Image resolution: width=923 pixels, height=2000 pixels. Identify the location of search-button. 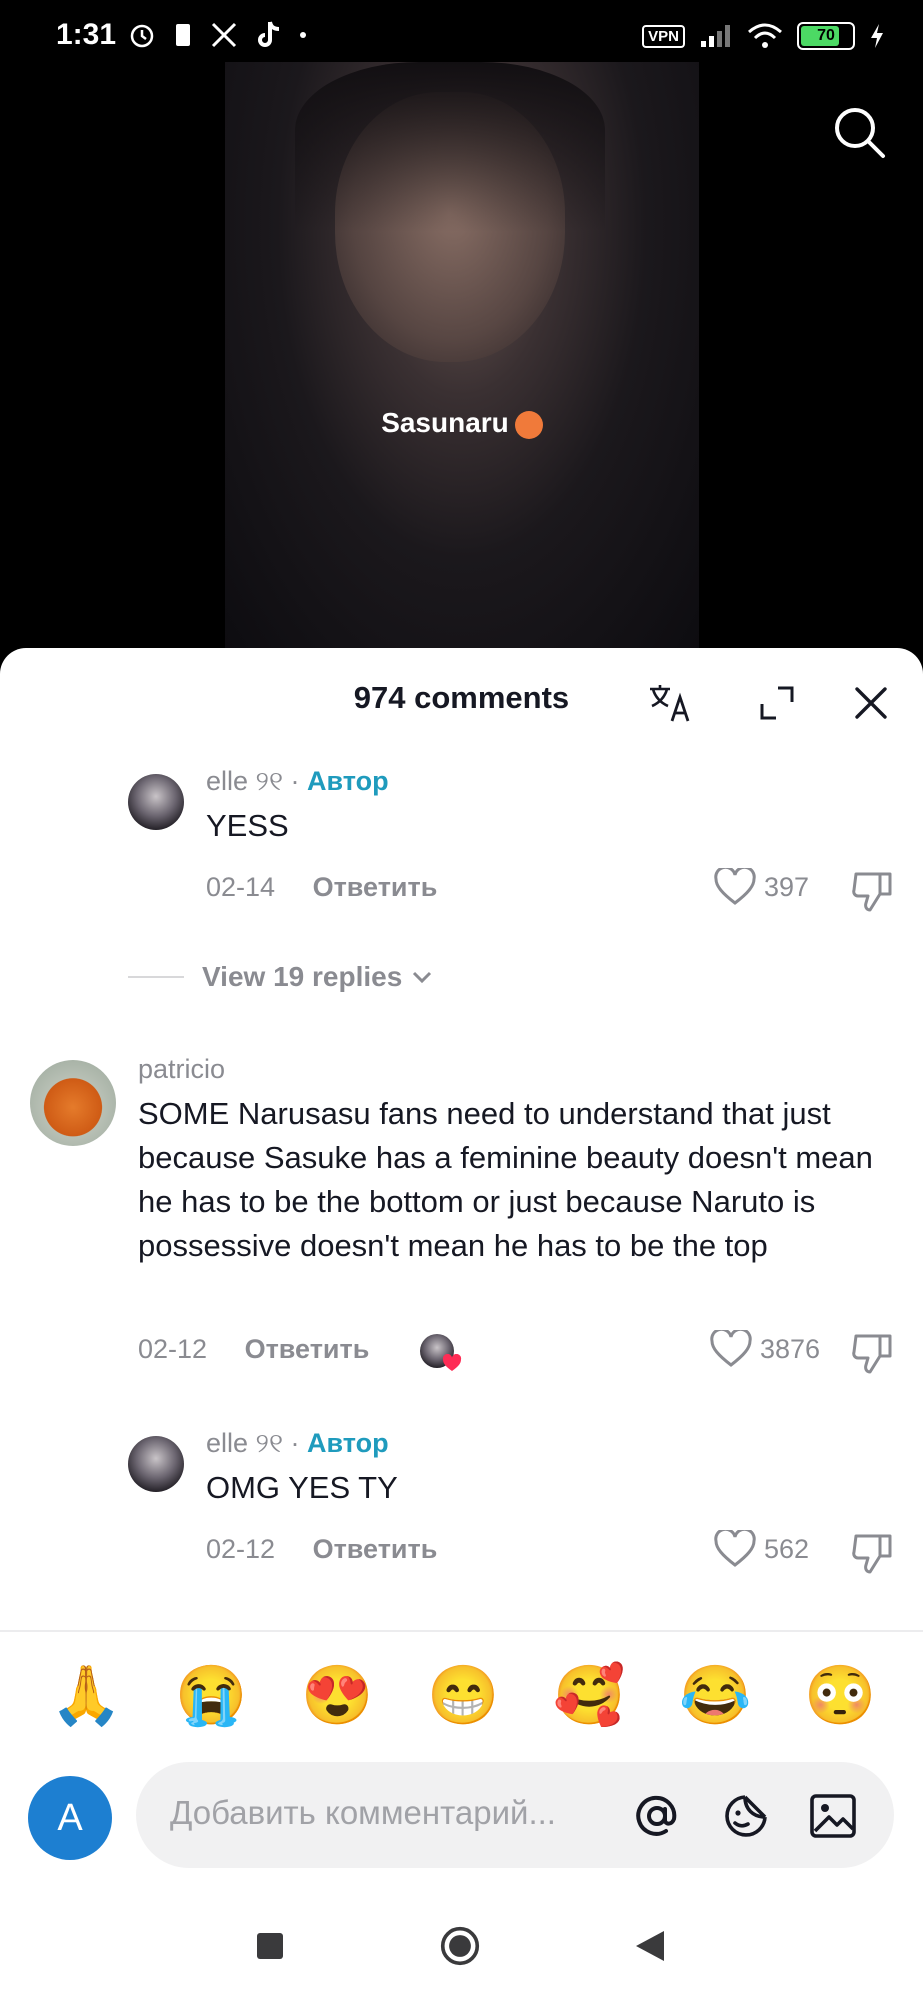
(859, 132).